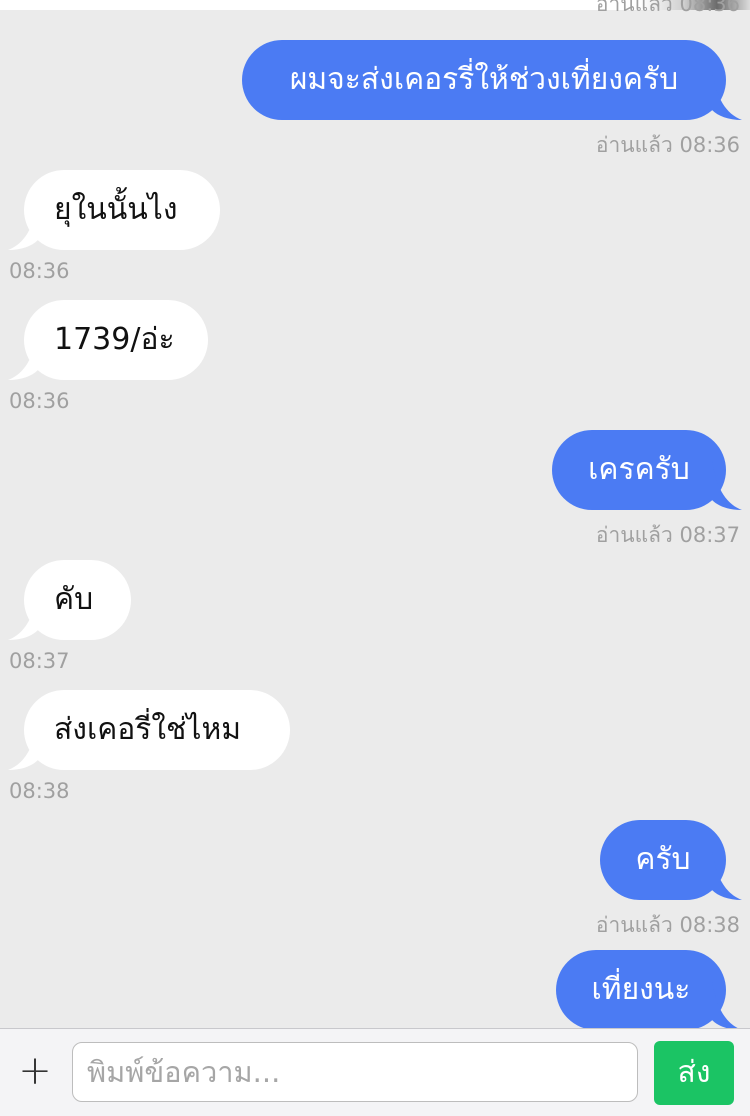 This screenshot has width=750, height=1116. I want to click on outgoing-message-bubble: ครับ, so click(671, 860).